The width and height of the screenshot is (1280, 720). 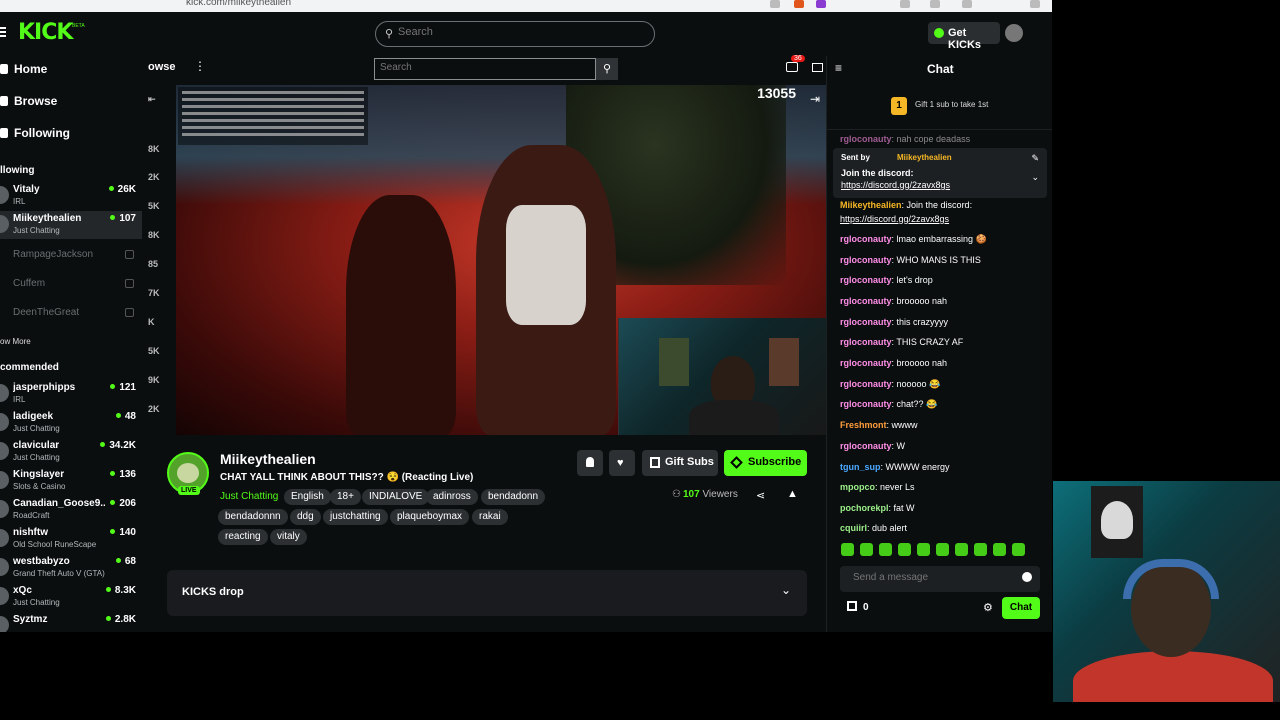 What do you see at coordinates (71, 394) in the screenshot?
I see `channel-jasperphipps: jasperphipps IRL 121` at bounding box center [71, 394].